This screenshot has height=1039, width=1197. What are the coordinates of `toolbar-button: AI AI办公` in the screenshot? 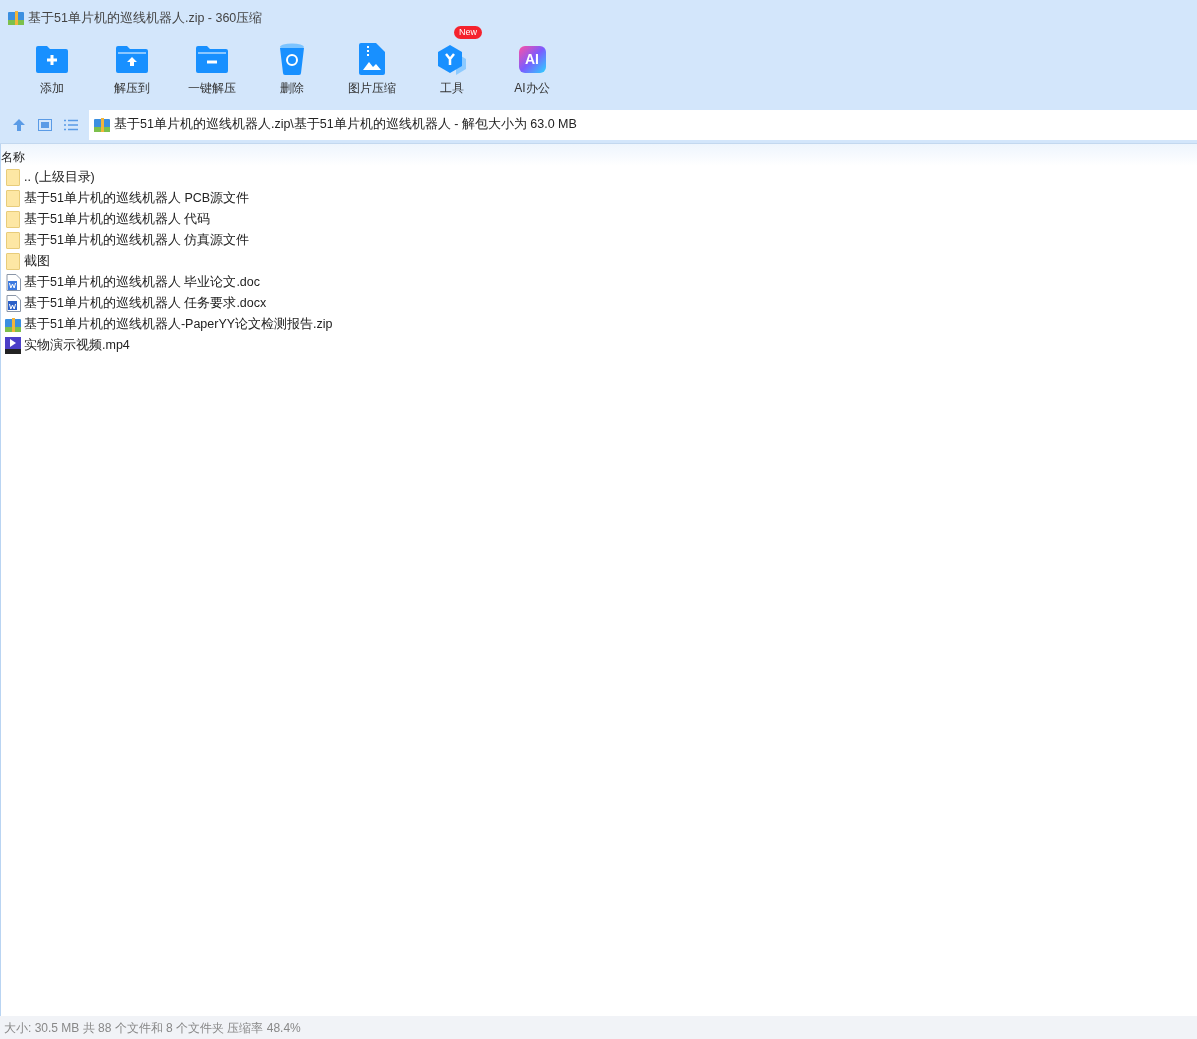 It's located at (532, 65).